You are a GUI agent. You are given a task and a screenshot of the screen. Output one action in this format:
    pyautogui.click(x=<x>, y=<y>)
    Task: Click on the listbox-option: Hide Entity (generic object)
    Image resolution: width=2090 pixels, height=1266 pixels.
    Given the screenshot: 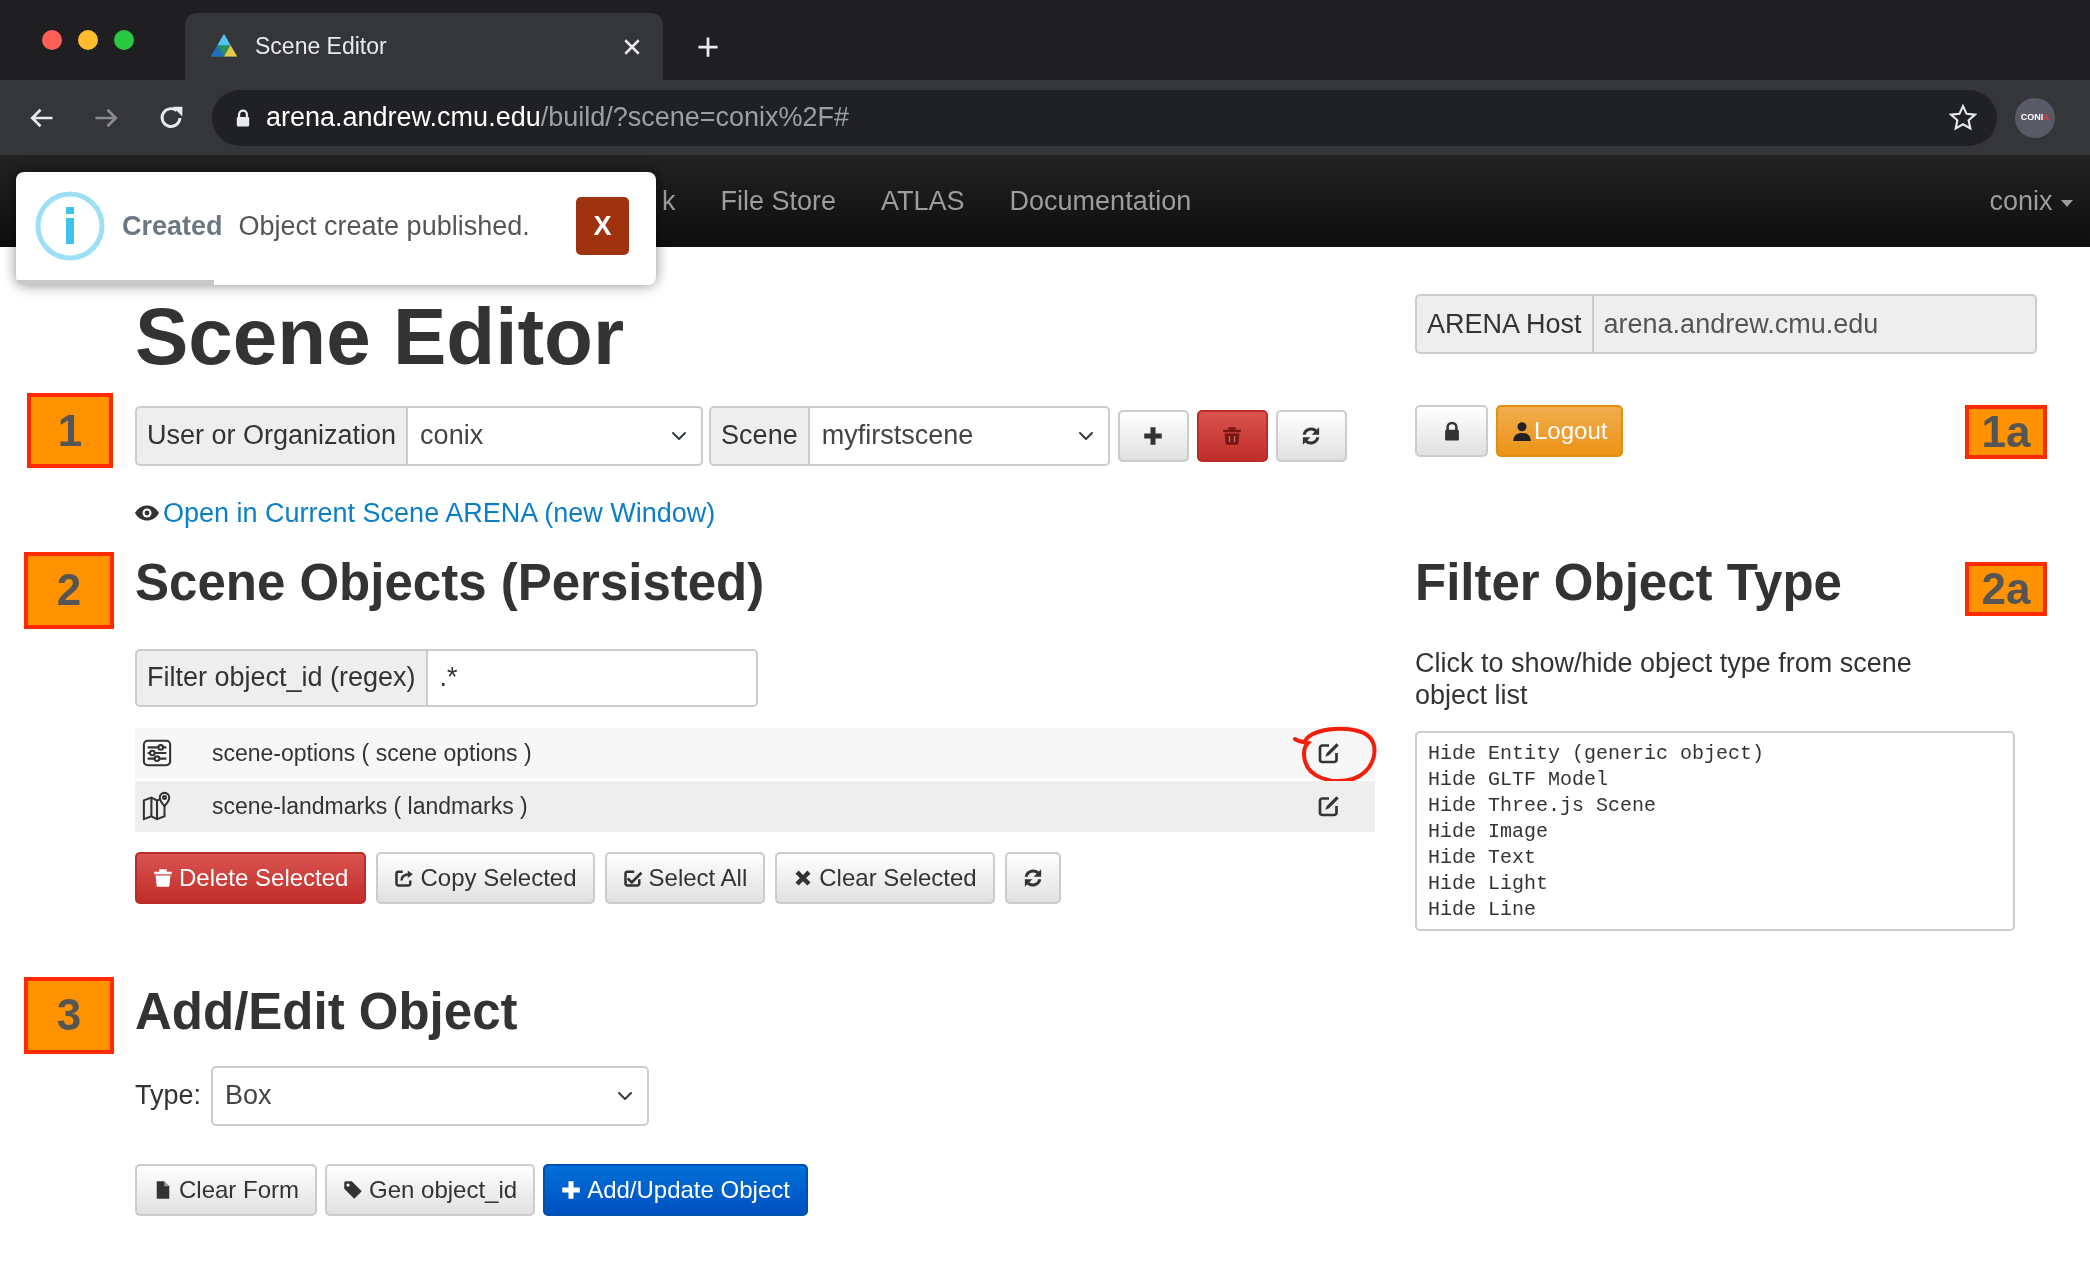 What is the action you would take?
    pyautogui.click(x=1715, y=753)
    